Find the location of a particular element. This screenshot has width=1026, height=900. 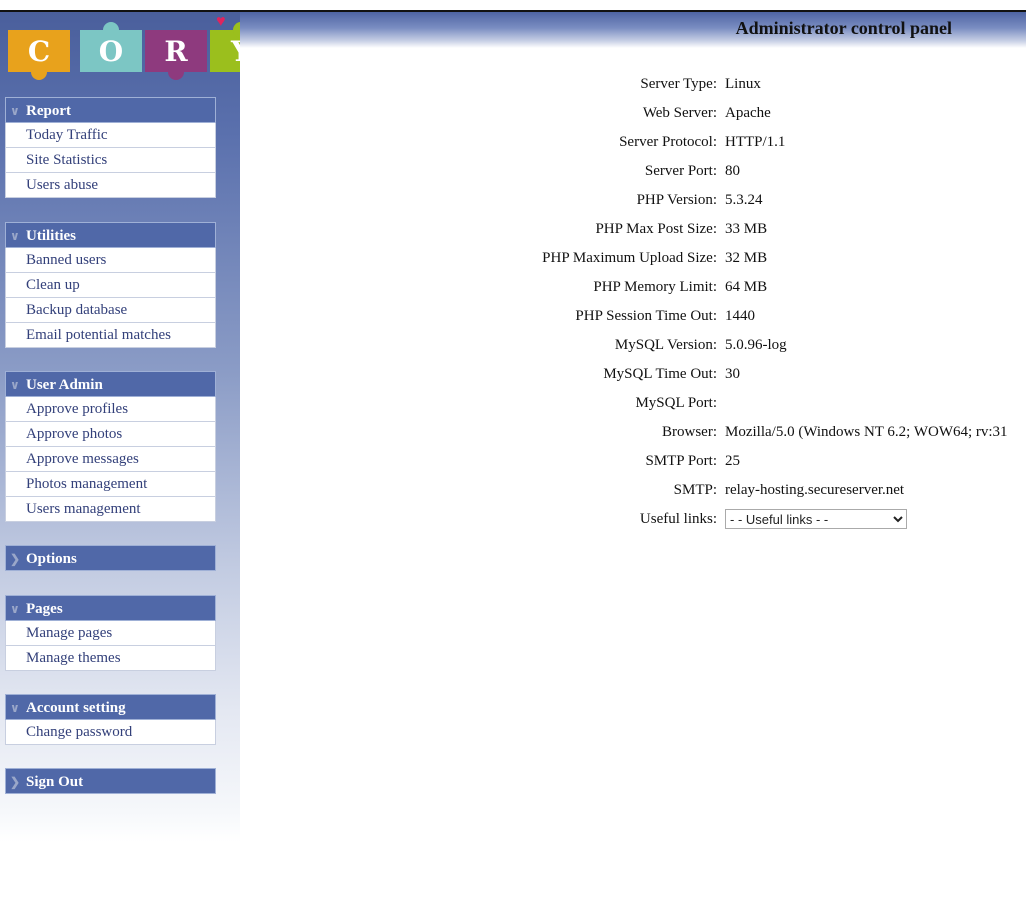

sidebar-item-banned-users: Banned users is located at coordinates (110, 260).